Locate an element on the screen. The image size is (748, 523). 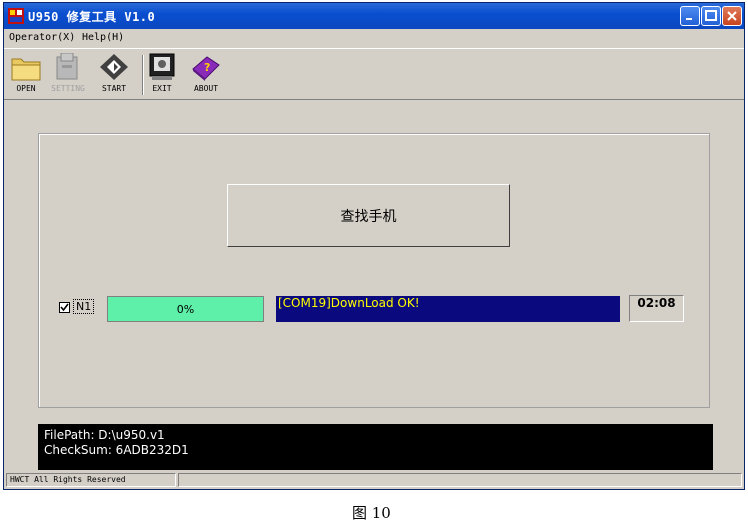
close-button is located at coordinates (732, 16).